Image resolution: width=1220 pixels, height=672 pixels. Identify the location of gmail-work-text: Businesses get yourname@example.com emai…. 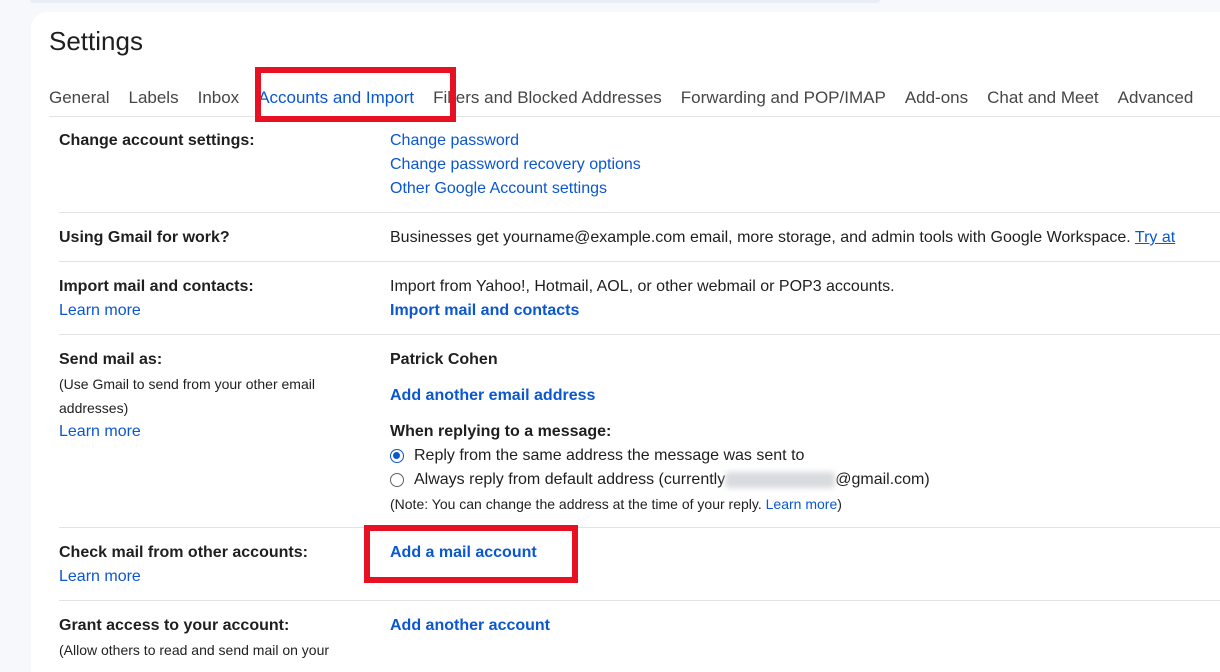
(760, 237).